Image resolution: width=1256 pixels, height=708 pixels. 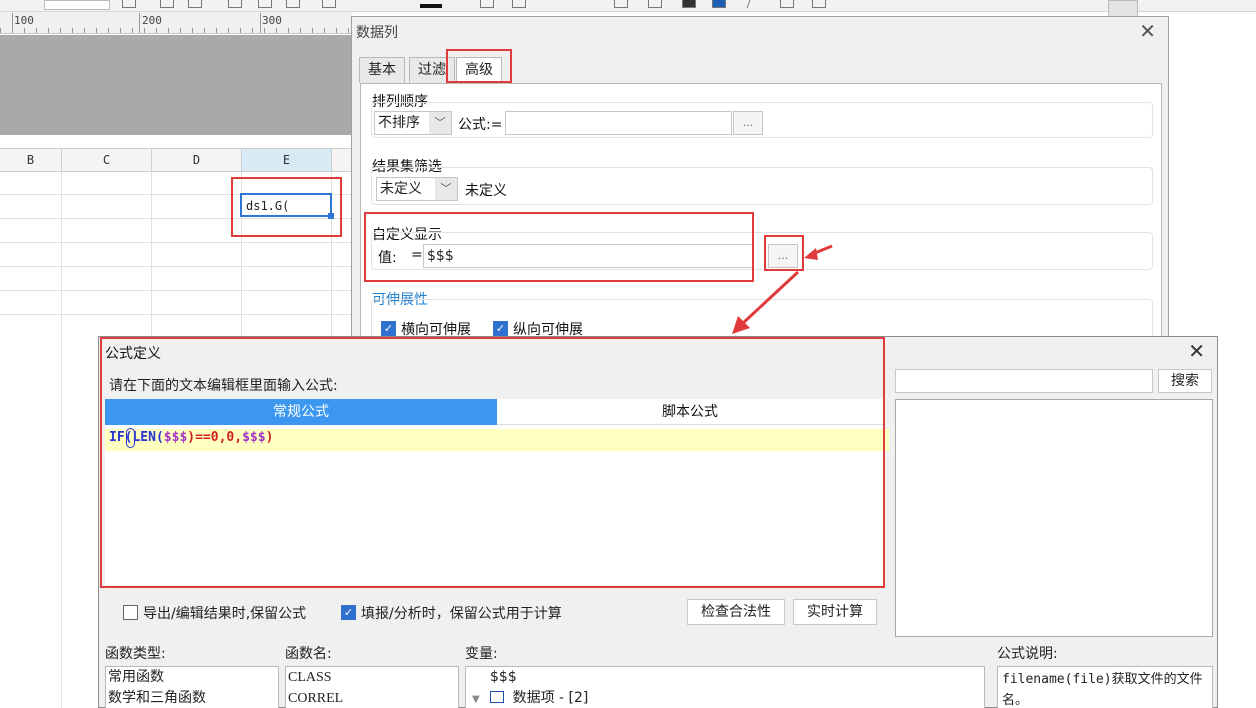 I want to click on sort-select: 不排序 ﹀, so click(x=413, y=123).